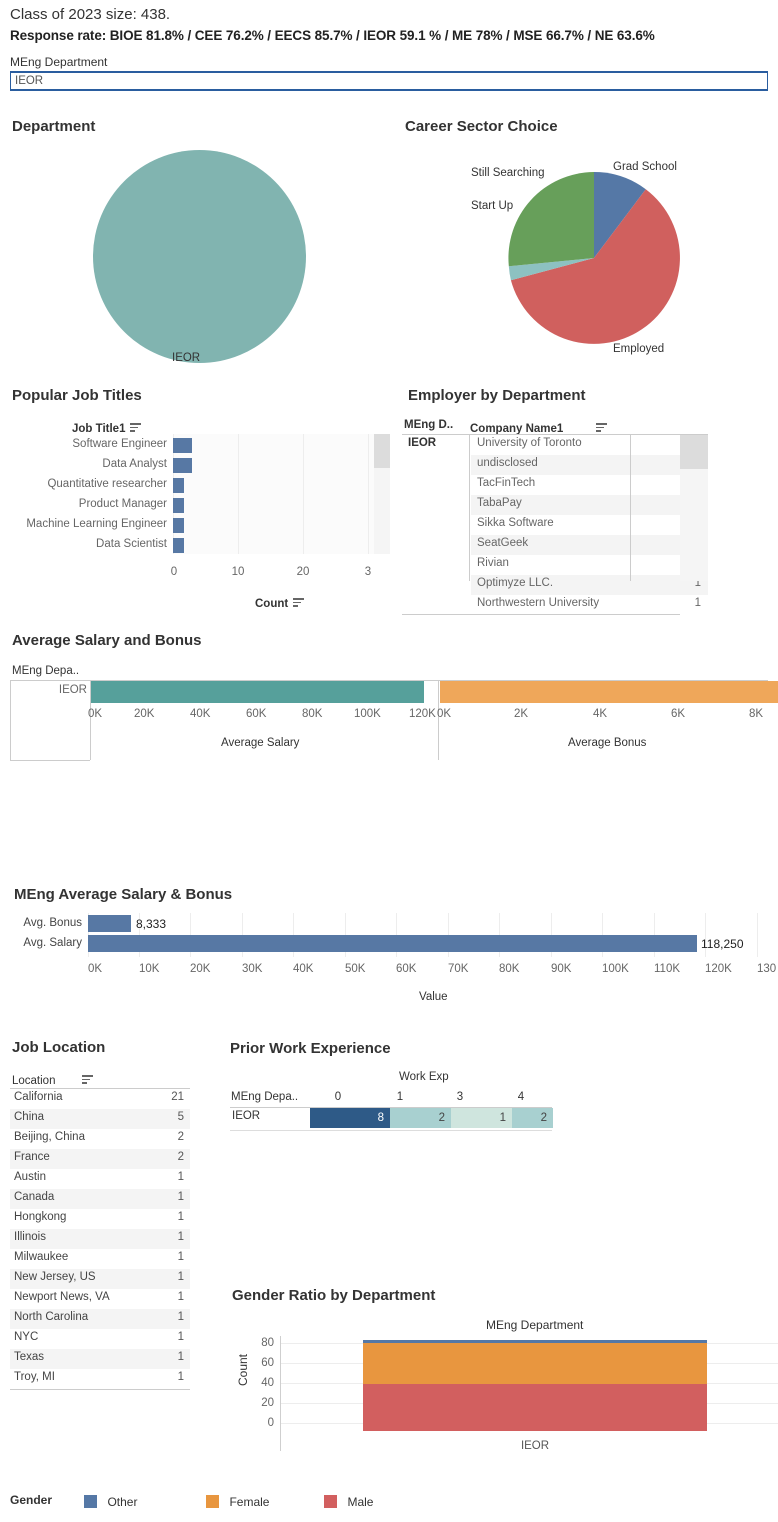 Image resolution: width=778 pixels, height=1522 pixels. Describe the element at coordinates (238, 572) in the screenshot. I see `job-titles-xtick-1: 10` at that location.